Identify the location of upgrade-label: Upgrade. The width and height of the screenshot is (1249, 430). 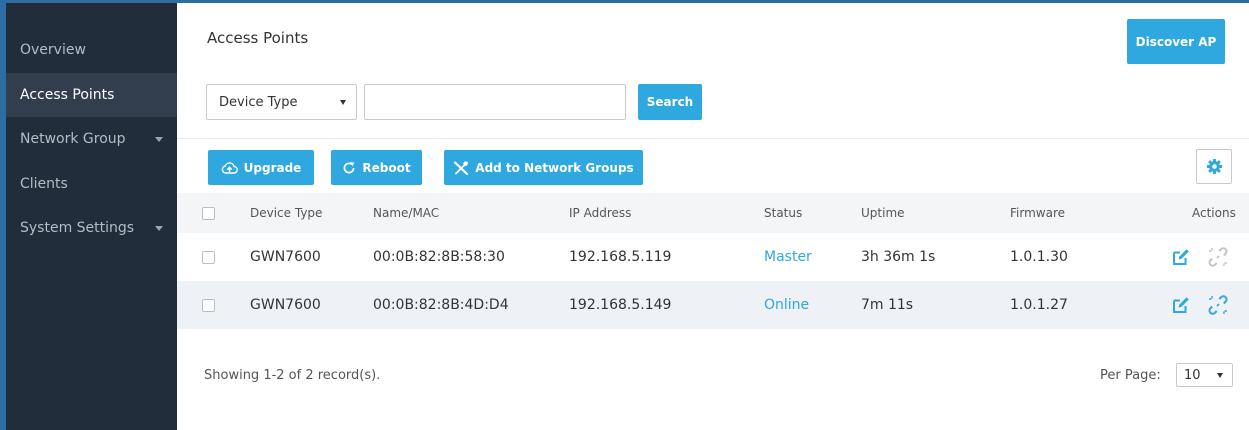
(272, 167).